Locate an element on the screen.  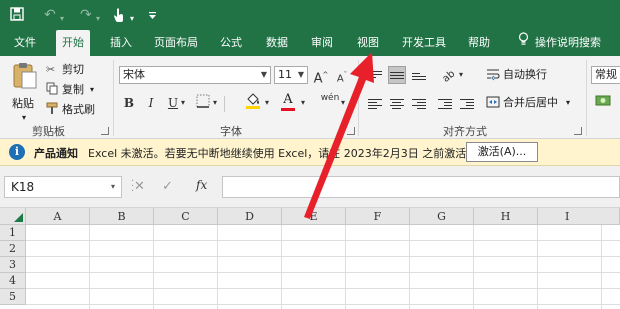
drag-handle-icon: · · · is located at coordinates (132, 187).